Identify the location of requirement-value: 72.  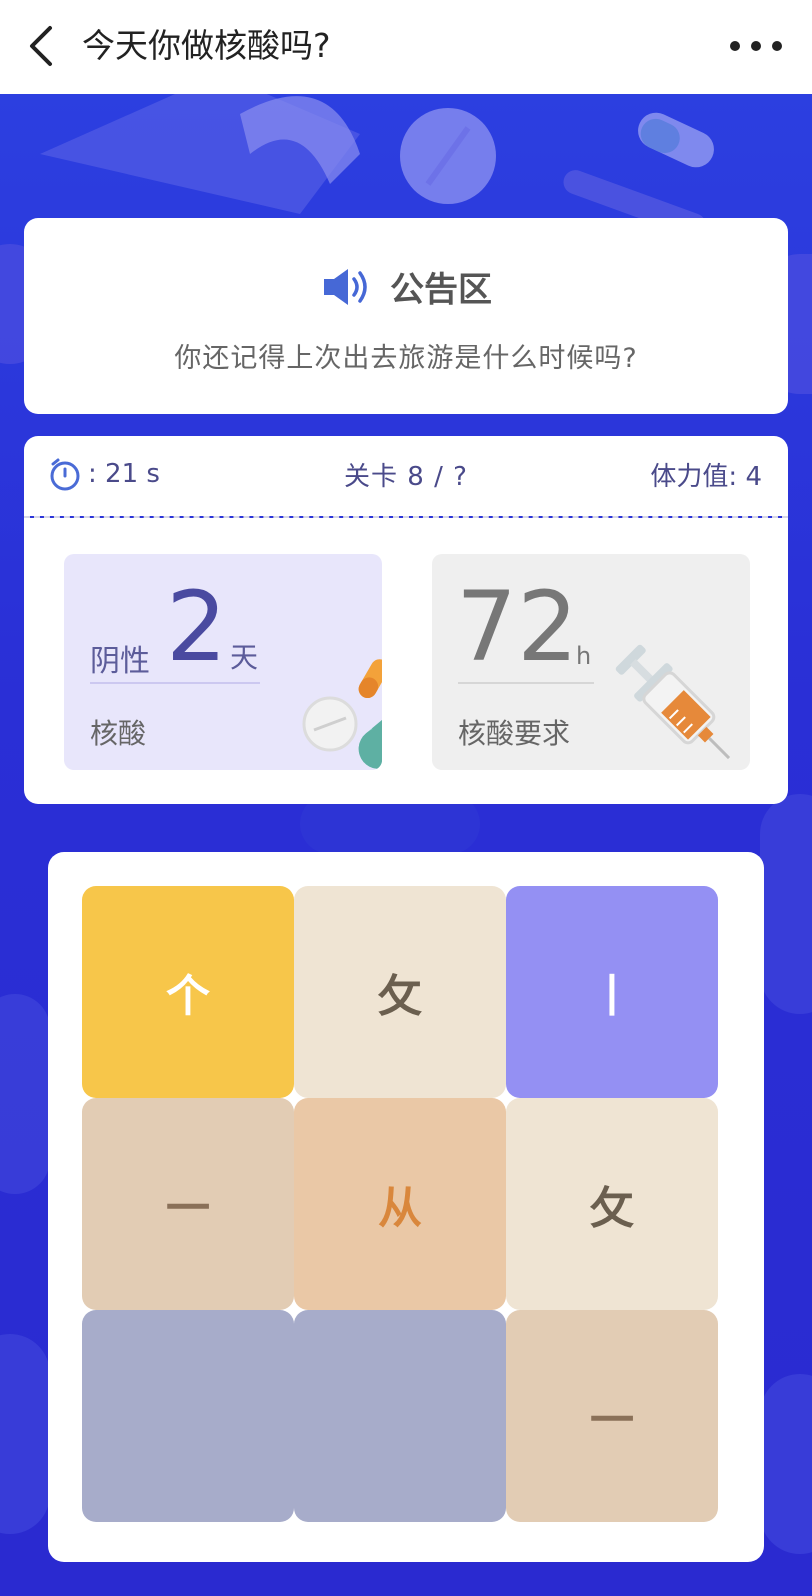
(517, 627).